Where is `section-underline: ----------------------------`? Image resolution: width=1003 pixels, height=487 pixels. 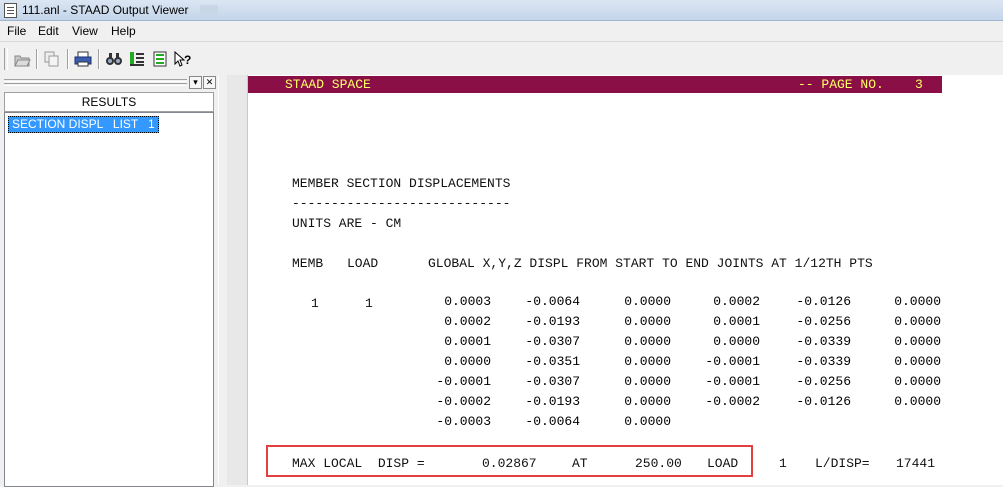
section-underline: ---------------------------- is located at coordinates (401, 203).